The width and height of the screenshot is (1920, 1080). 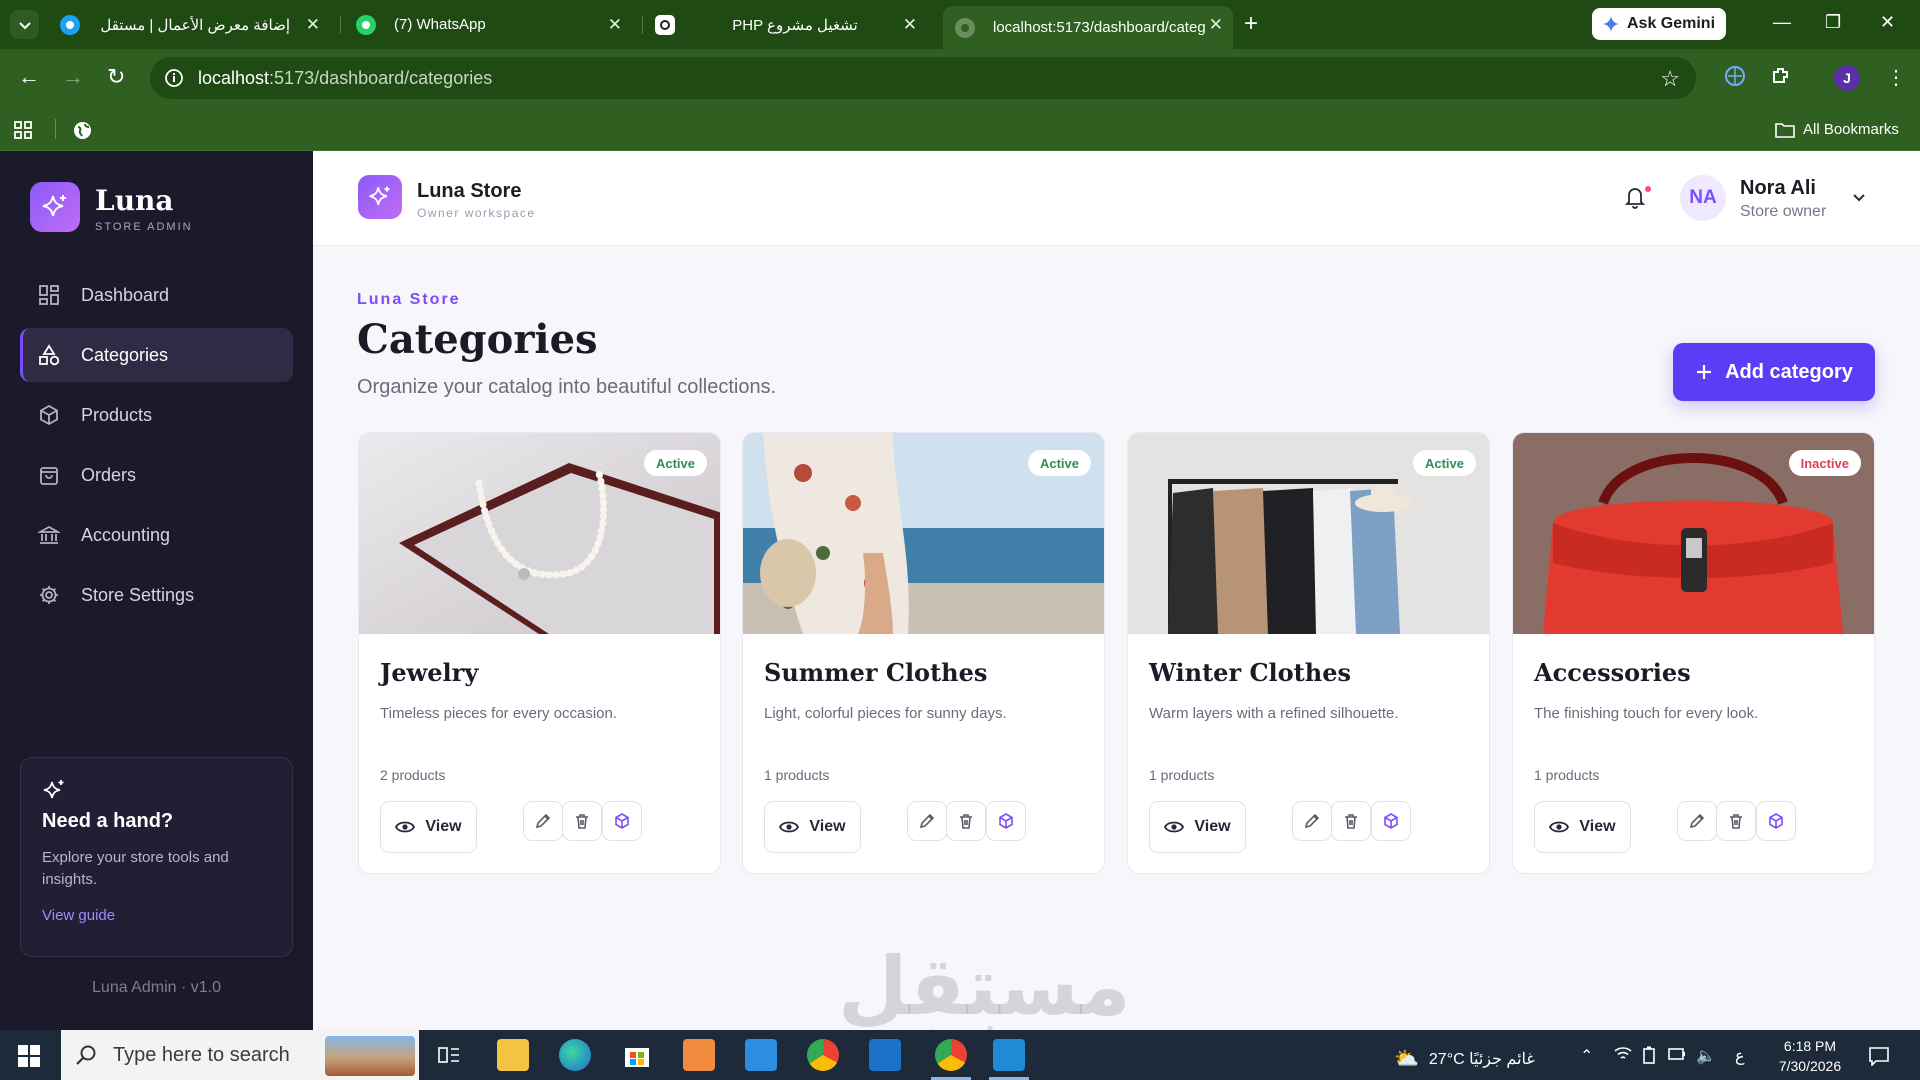 What do you see at coordinates (116, 77) in the screenshot?
I see `reload-icon: ↻` at bounding box center [116, 77].